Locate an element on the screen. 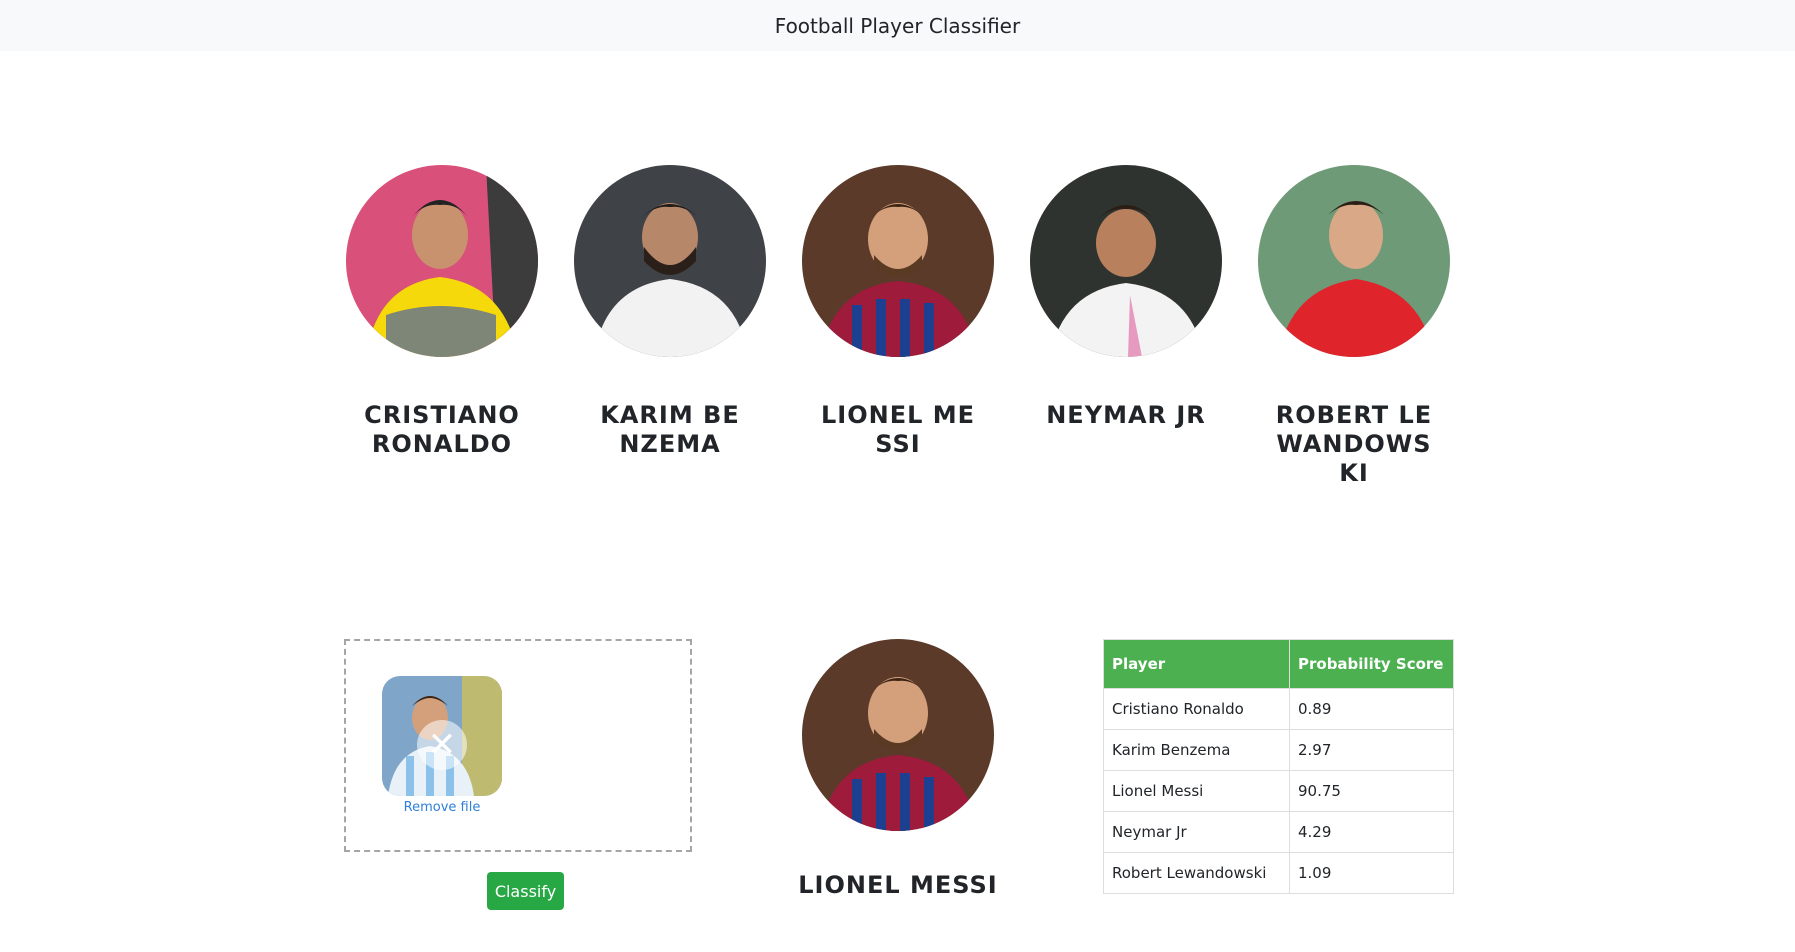 The image size is (1795, 952). player-name: Cristiano Ronaldo is located at coordinates (442, 429).